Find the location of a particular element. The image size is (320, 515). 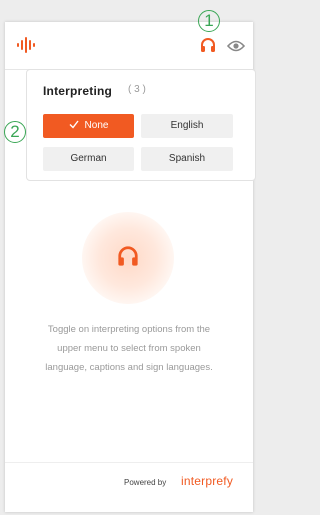

option-english-label: English is located at coordinates (187, 125).